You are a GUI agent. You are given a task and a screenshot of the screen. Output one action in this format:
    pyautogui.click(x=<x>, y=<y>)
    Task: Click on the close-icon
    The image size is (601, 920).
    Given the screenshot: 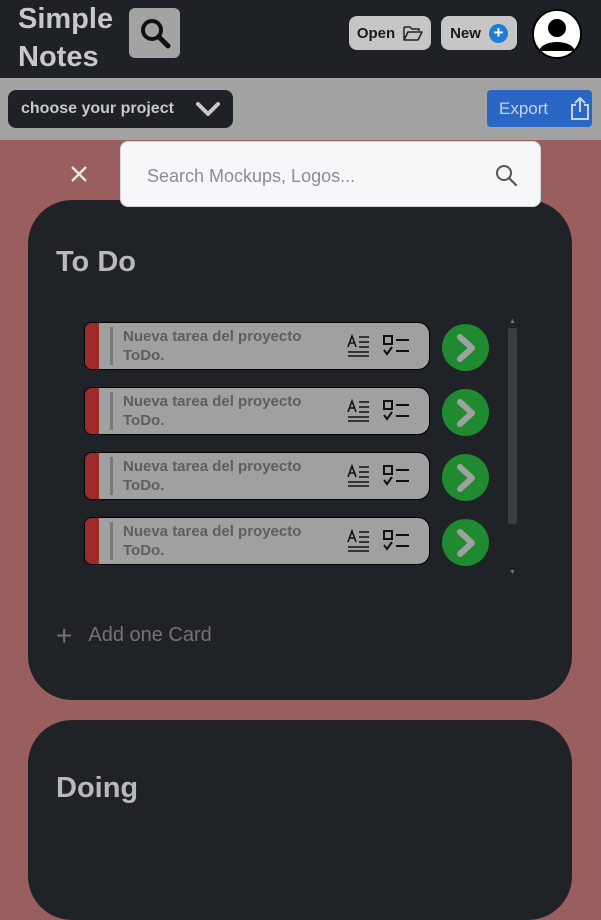 What is the action you would take?
    pyautogui.click(x=79, y=174)
    